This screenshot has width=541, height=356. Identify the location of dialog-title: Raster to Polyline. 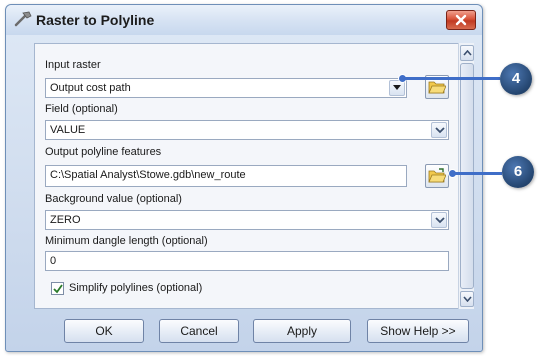
(95, 20).